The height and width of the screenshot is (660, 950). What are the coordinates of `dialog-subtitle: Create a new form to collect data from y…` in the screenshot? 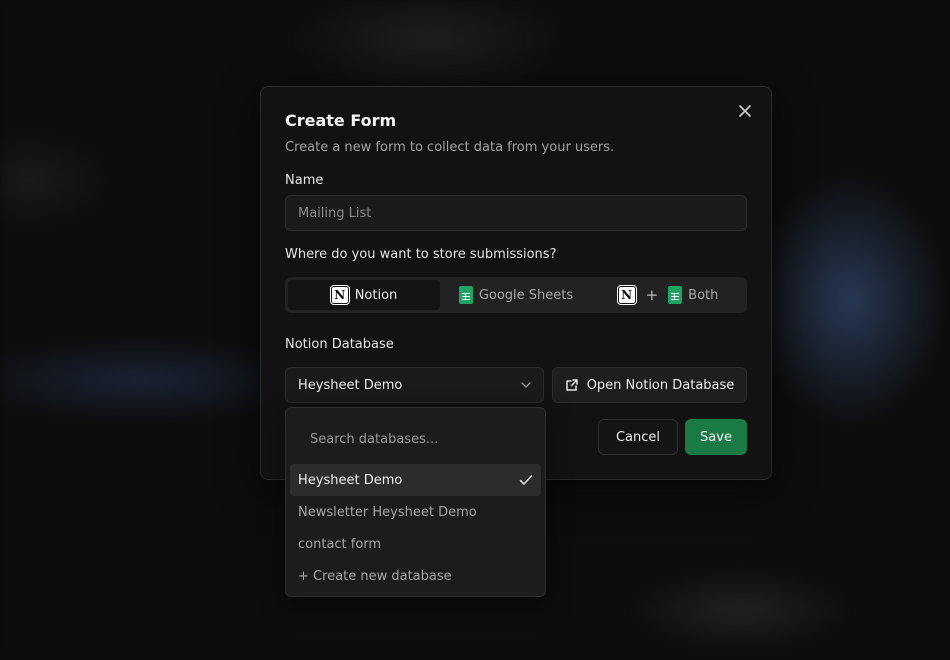 It's located at (450, 147).